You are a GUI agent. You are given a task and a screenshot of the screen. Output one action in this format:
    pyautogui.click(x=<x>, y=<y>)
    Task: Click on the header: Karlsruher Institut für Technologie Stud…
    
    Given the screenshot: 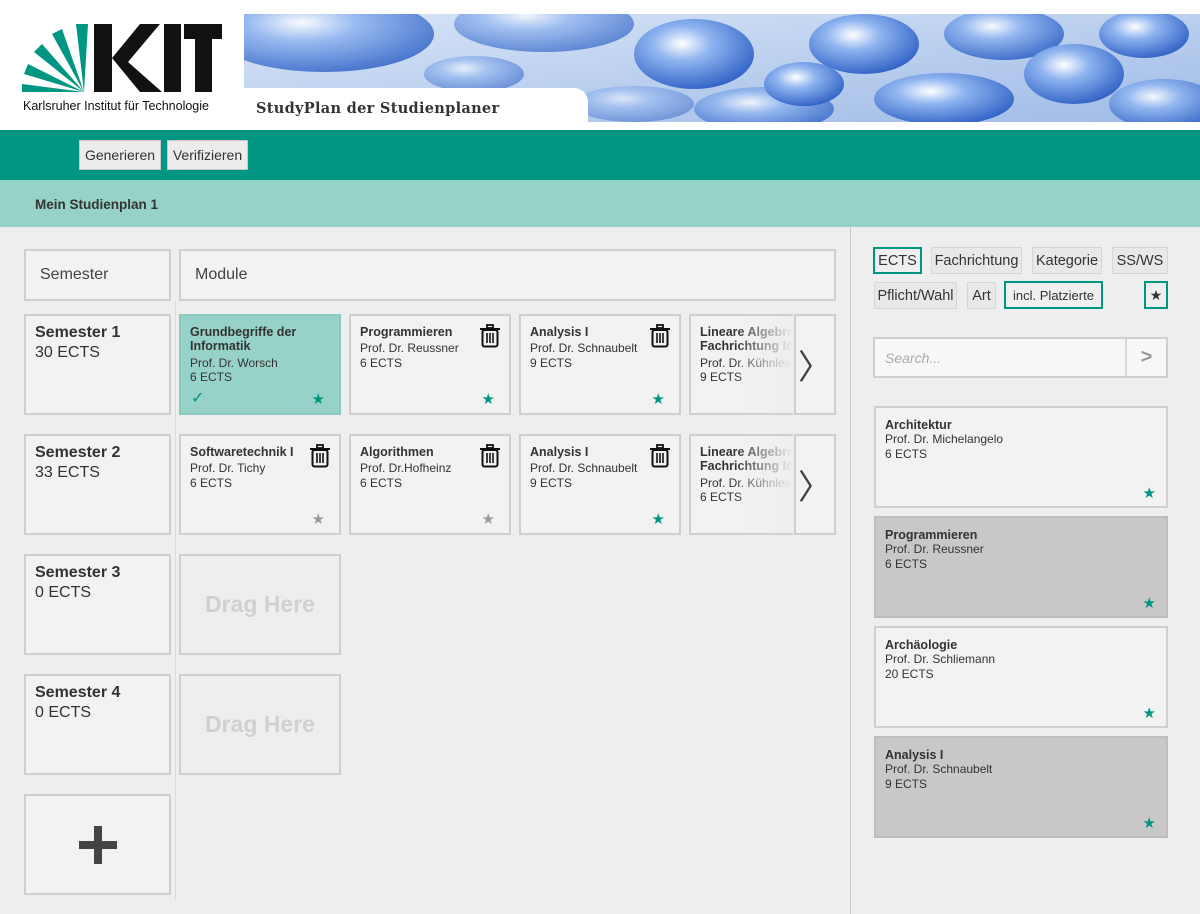 What is the action you would take?
    pyautogui.click(x=600, y=65)
    